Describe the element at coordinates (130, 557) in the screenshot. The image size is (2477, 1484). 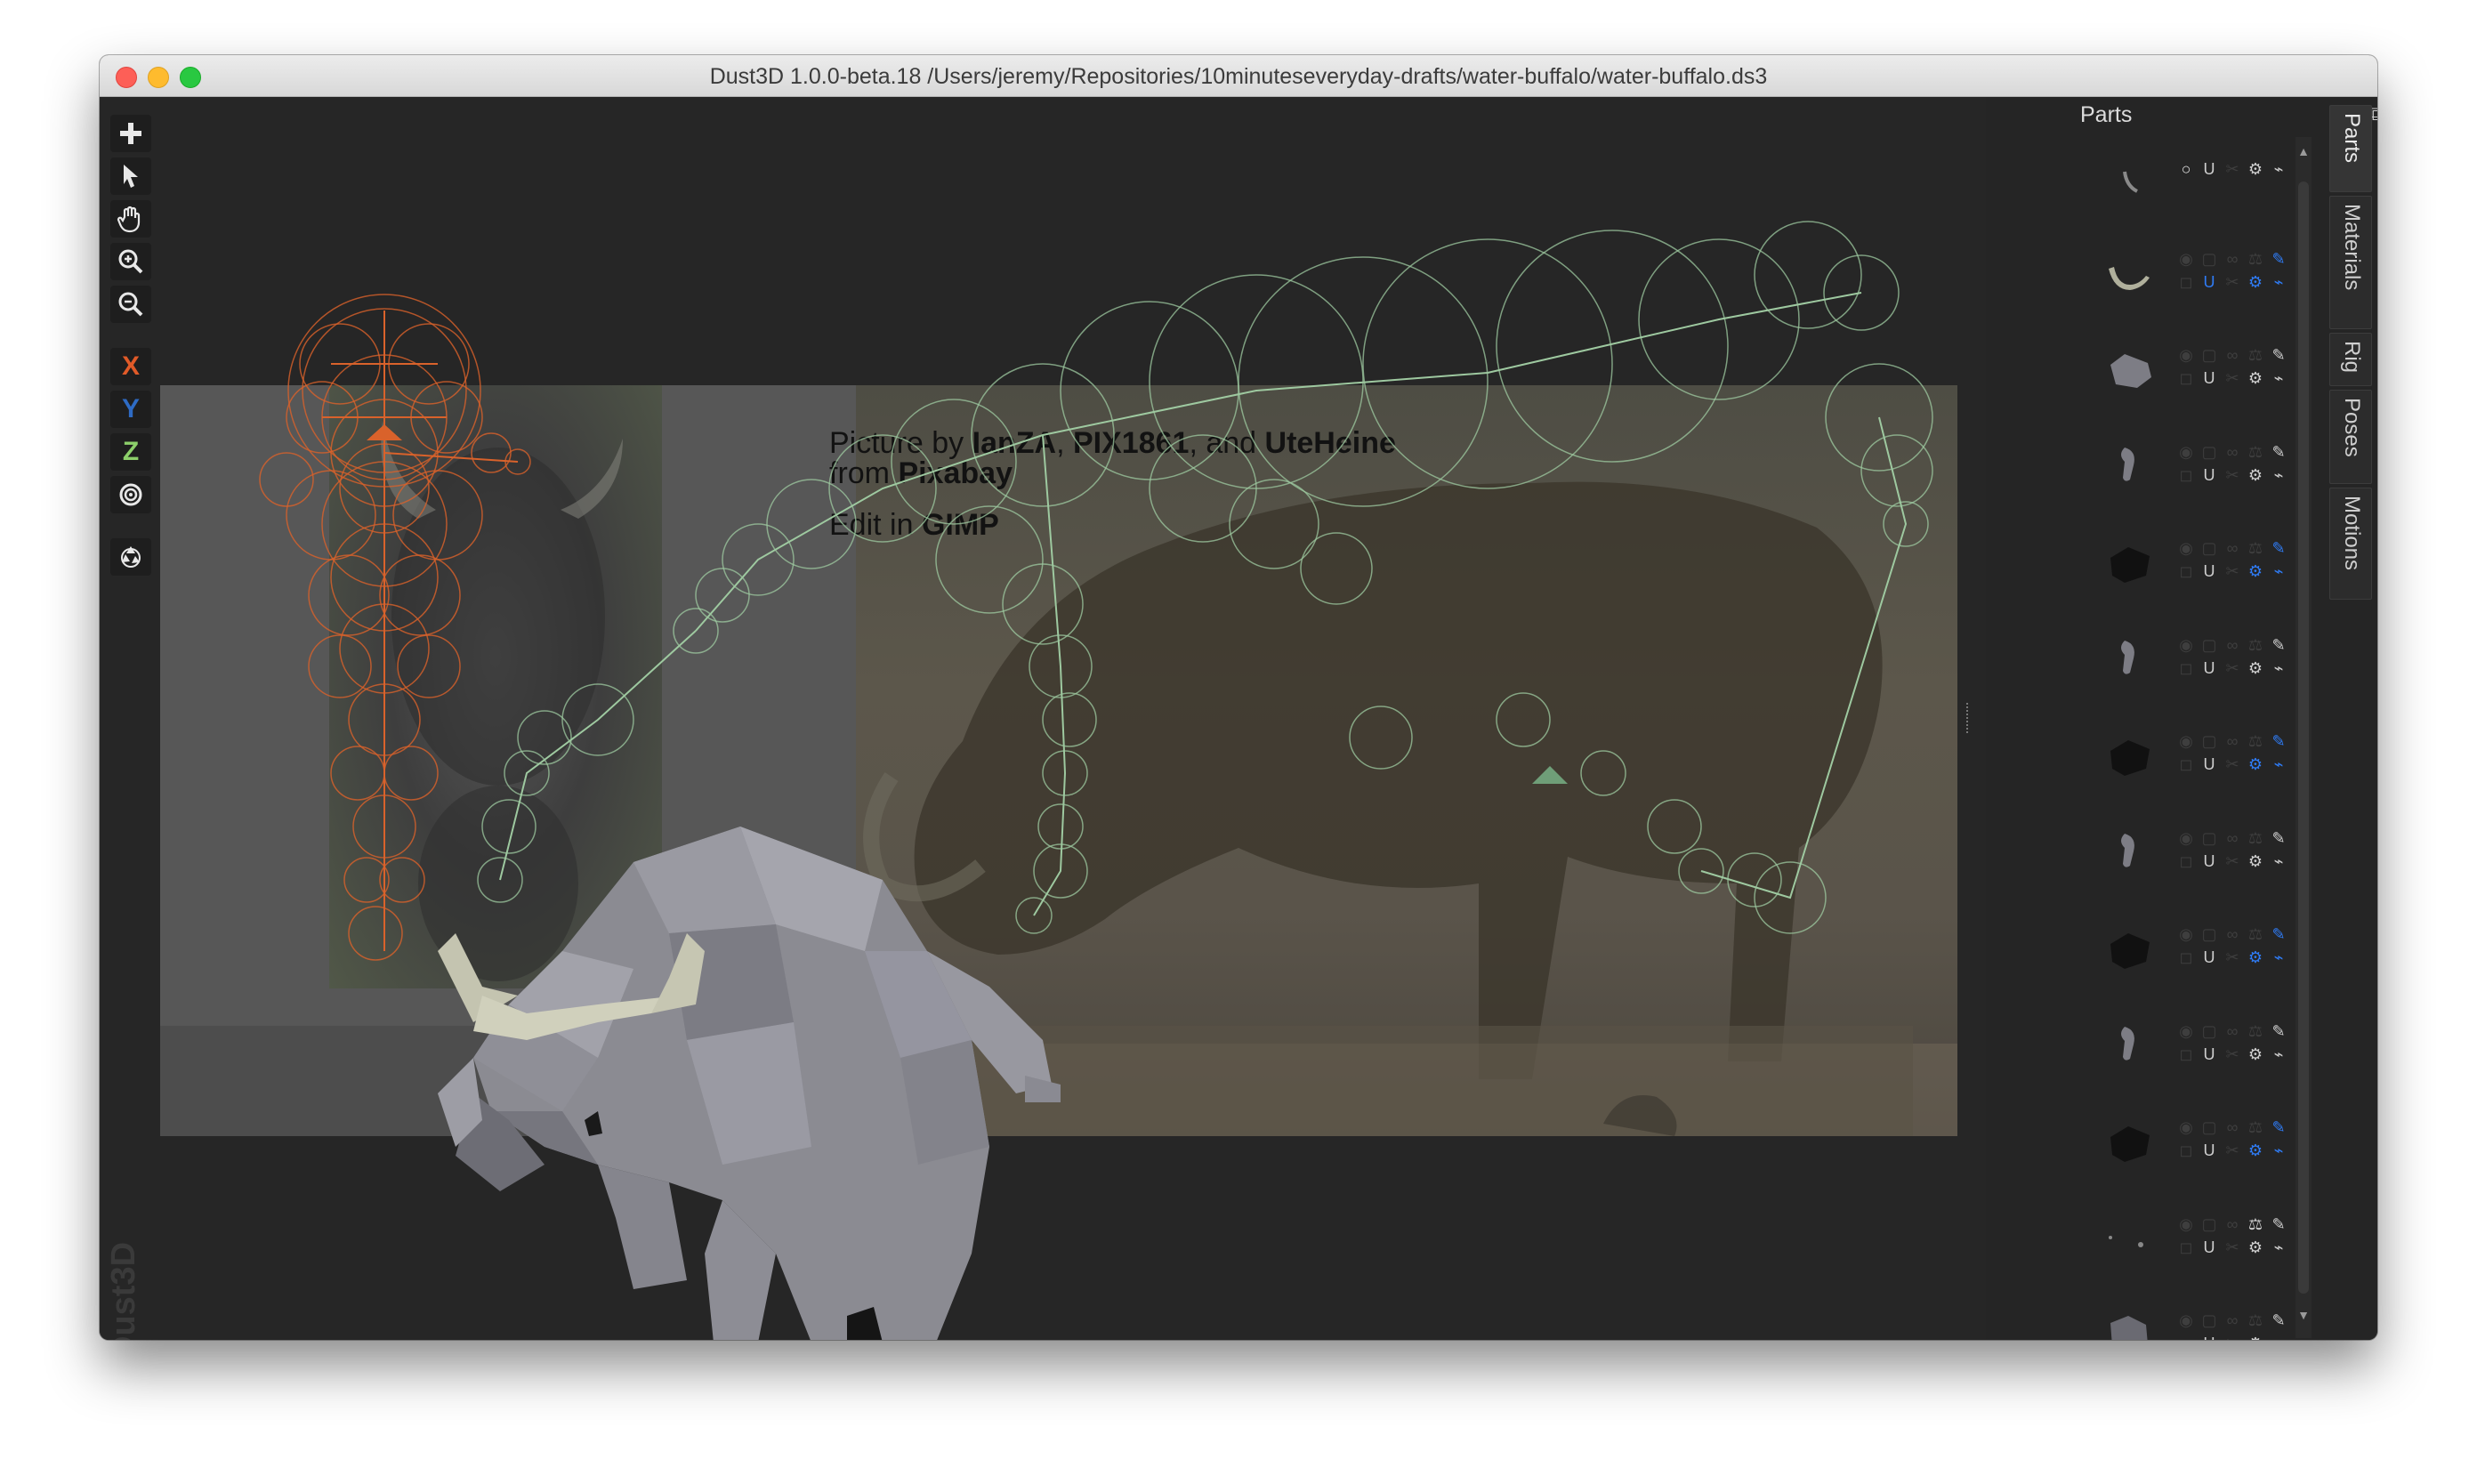
I see `regenerate-button` at that location.